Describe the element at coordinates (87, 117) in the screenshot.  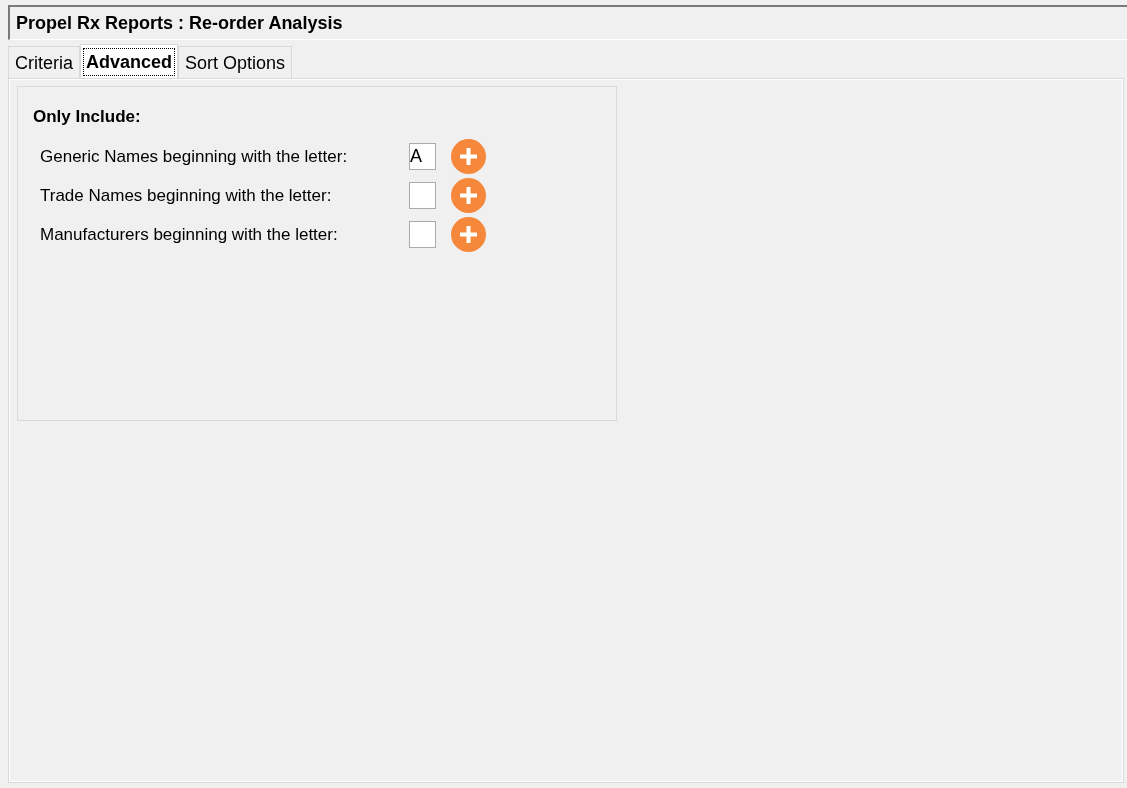
I see `group-heading: Only Include:` at that location.